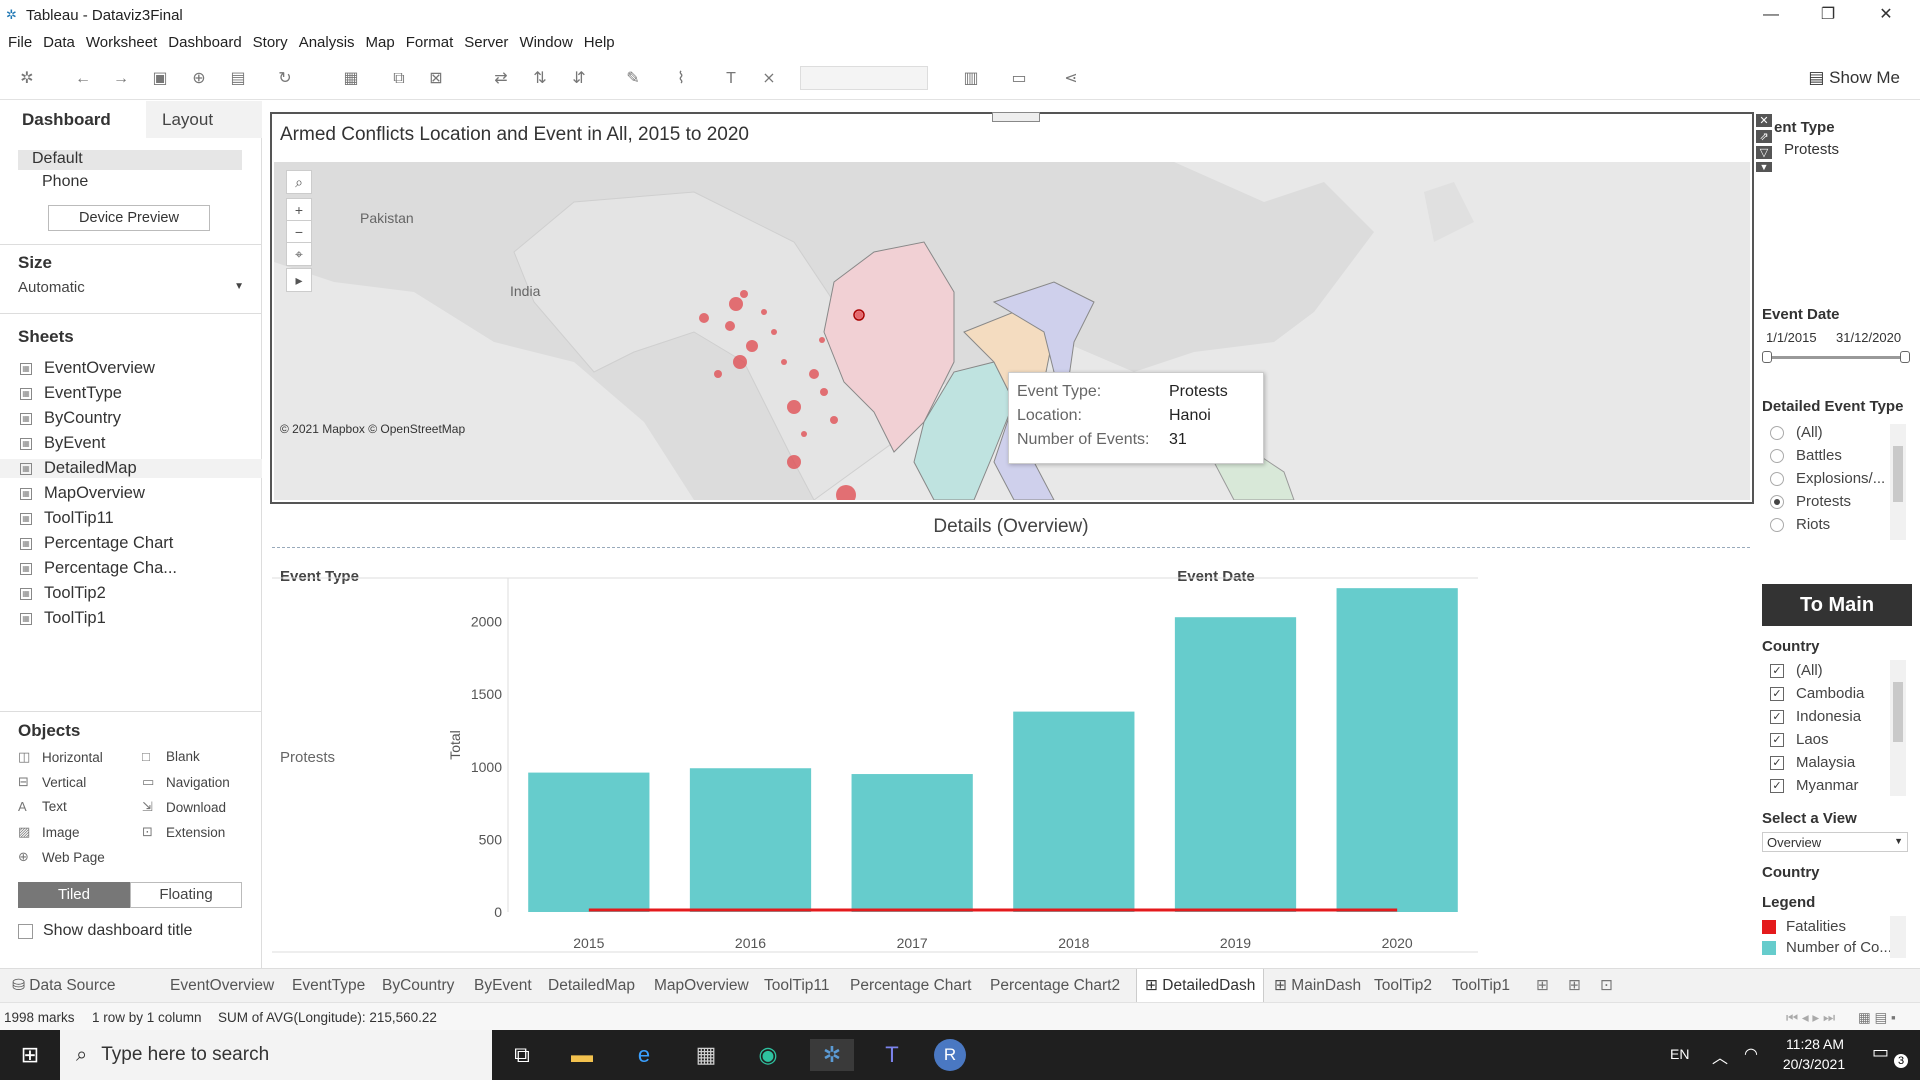 The image size is (1920, 1080). What do you see at coordinates (1886, 15) in the screenshot?
I see `close-icon: ✕` at bounding box center [1886, 15].